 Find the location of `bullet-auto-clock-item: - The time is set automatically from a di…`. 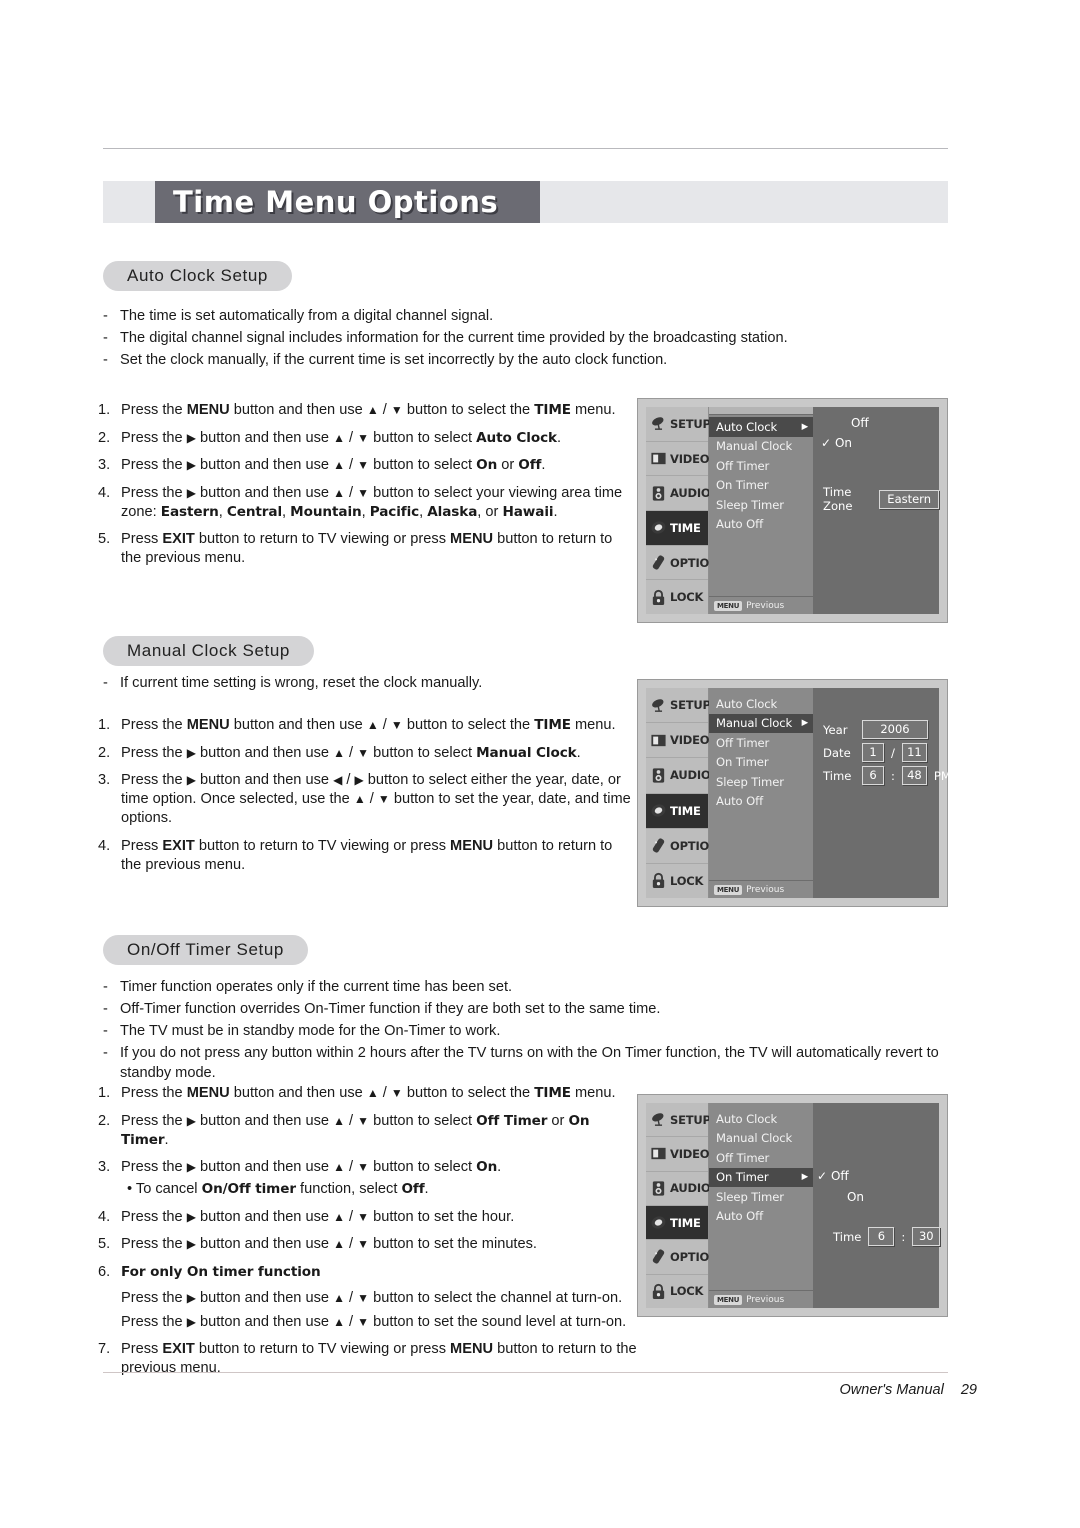

bullet-auto-clock-item: - The time is set automatically from a di… is located at coordinates (525, 317).